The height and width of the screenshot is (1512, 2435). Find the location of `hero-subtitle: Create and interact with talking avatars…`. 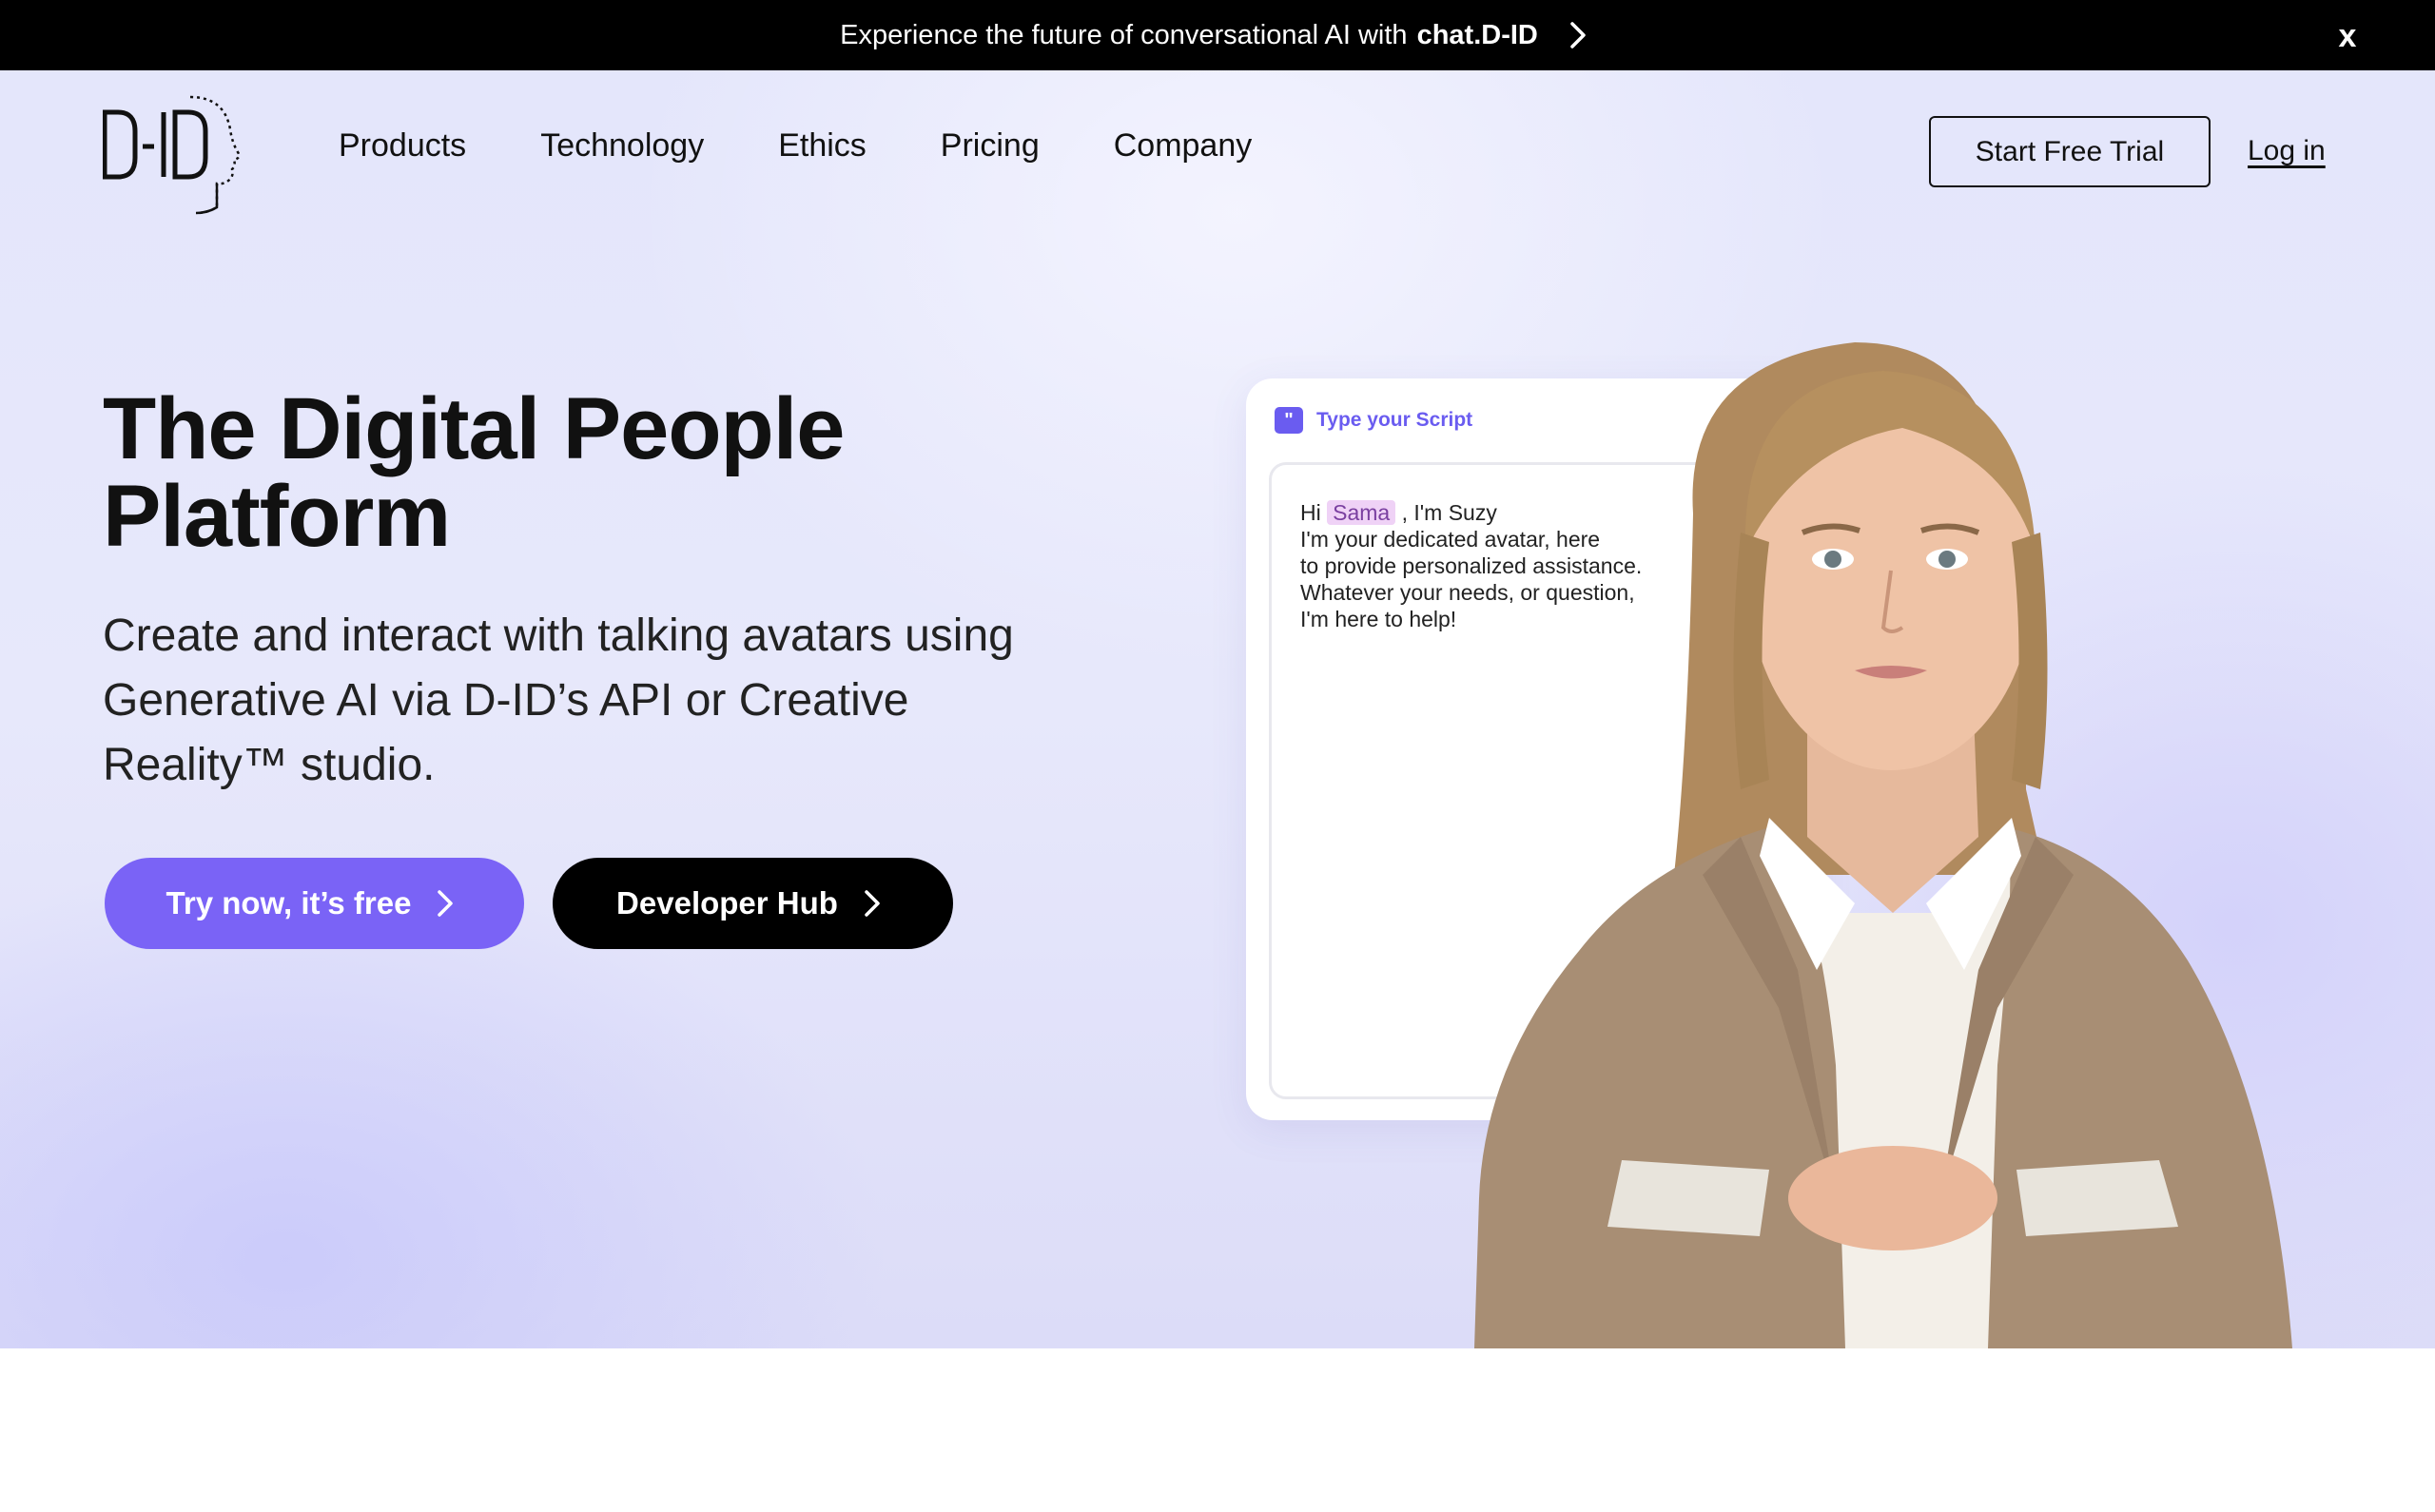

hero-subtitle: Create and interact with talking avatars… is located at coordinates (558, 701).